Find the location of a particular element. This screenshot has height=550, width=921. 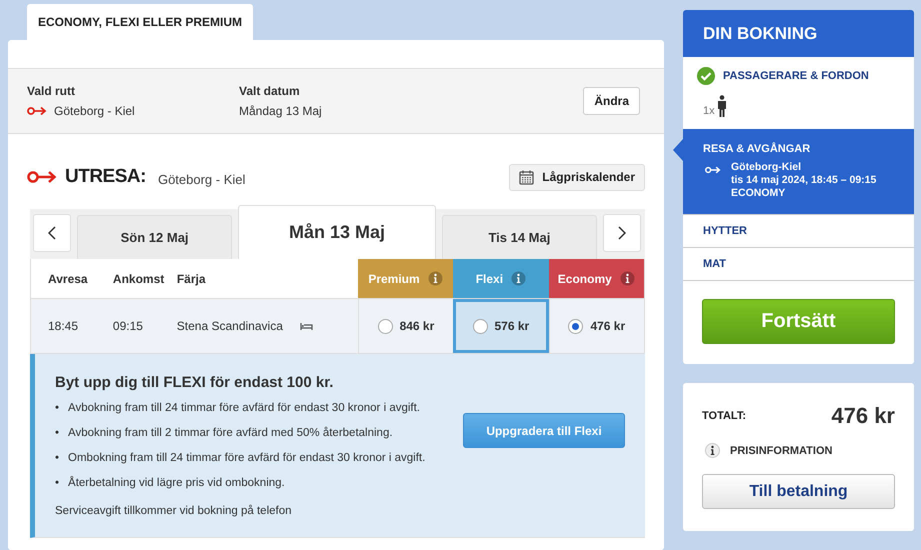

person-icon is located at coordinates (721, 106).